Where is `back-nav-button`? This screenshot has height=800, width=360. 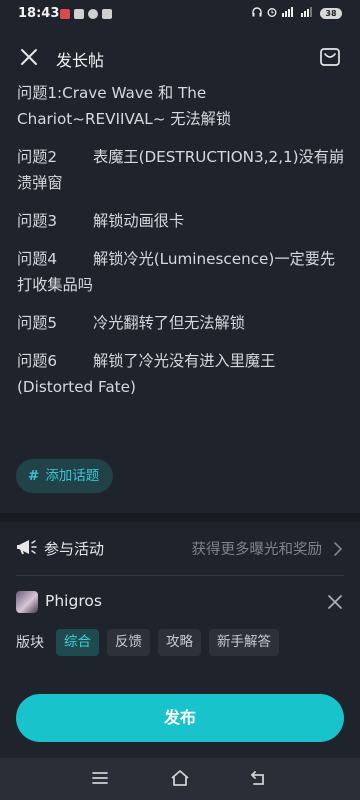 back-nav-button is located at coordinates (260, 778).